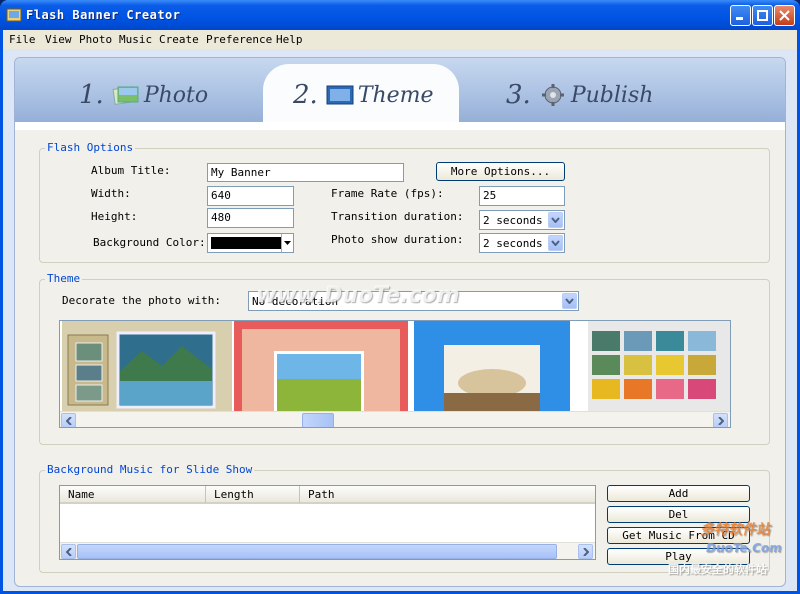 The height and width of the screenshot is (594, 800). Describe the element at coordinates (179, 39) in the screenshot. I see `menu-create: Create` at that location.